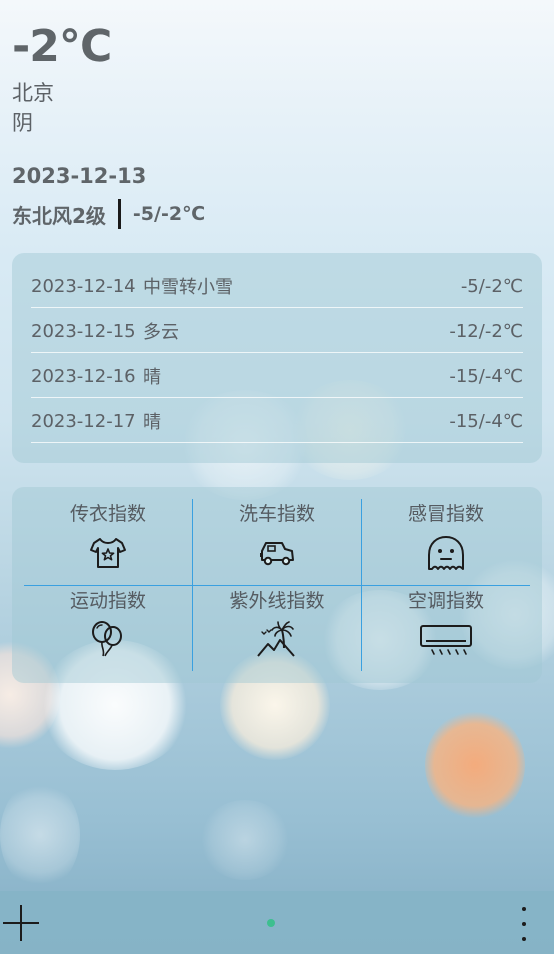 This screenshot has height=954, width=554. What do you see at coordinates (277, 554) in the screenshot?
I see `car-icon` at bounding box center [277, 554].